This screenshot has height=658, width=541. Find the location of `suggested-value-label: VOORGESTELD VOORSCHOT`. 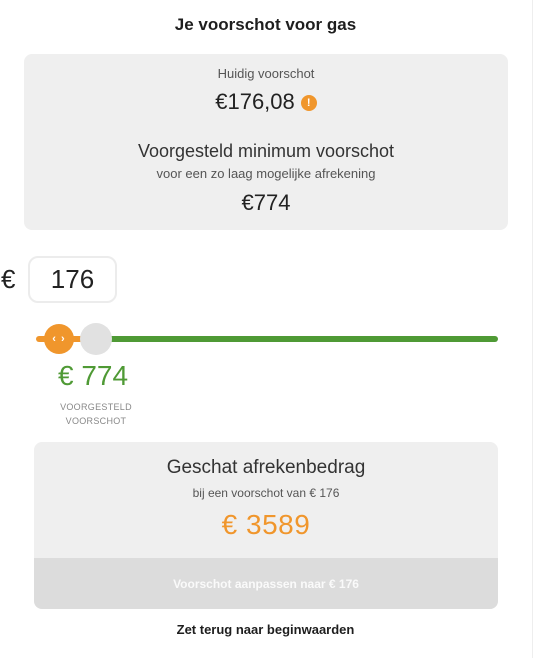

suggested-value-label: VOORGESTELD VOORSCHOT is located at coordinates (96, 414).